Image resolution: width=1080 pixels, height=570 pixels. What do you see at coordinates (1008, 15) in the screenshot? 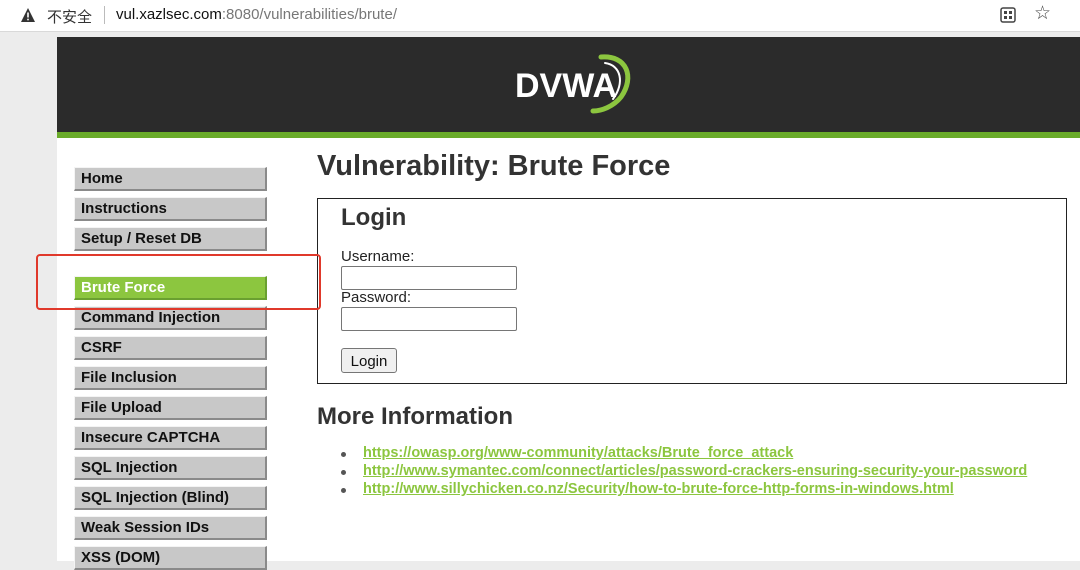
I see `translate-icon` at bounding box center [1008, 15].